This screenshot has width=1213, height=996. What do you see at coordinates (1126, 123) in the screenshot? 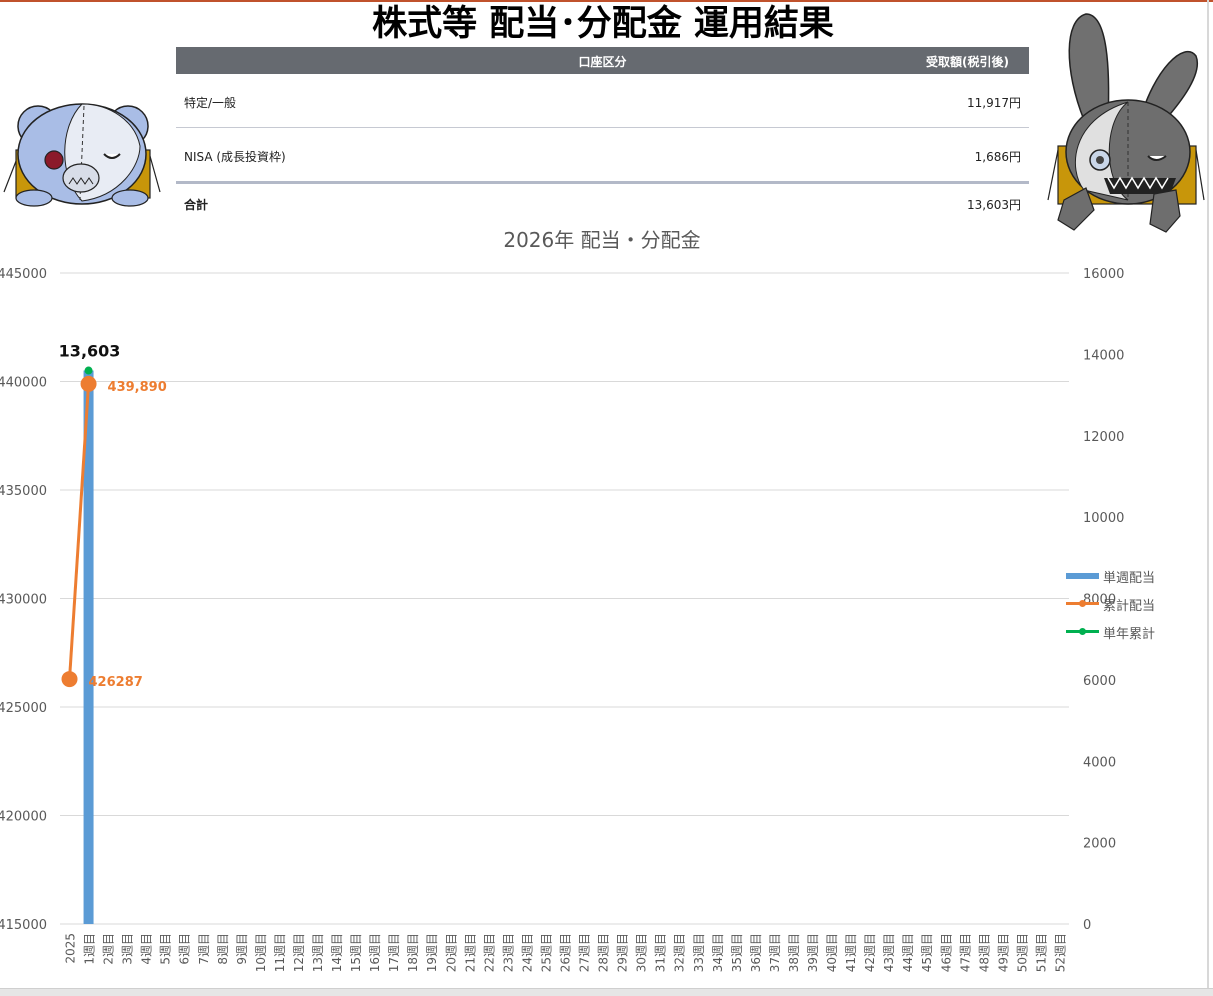
I see `rabbit-mascot` at bounding box center [1126, 123].